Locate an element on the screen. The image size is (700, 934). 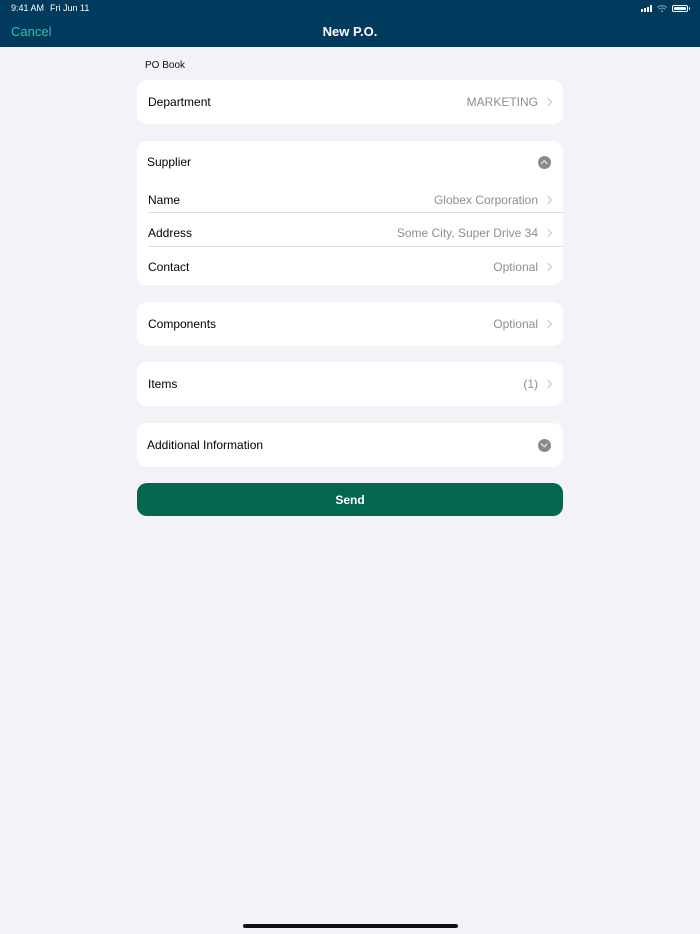
additional-info-label: Additional Information is located at coordinates (205, 445).